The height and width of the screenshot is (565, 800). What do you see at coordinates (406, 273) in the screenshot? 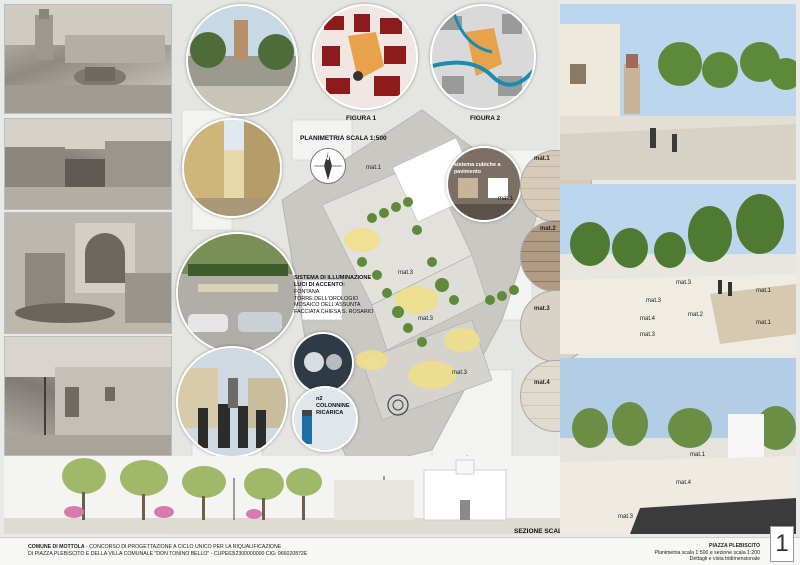
I see `plan-label-mat3-a: mat.3` at bounding box center [406, 273].